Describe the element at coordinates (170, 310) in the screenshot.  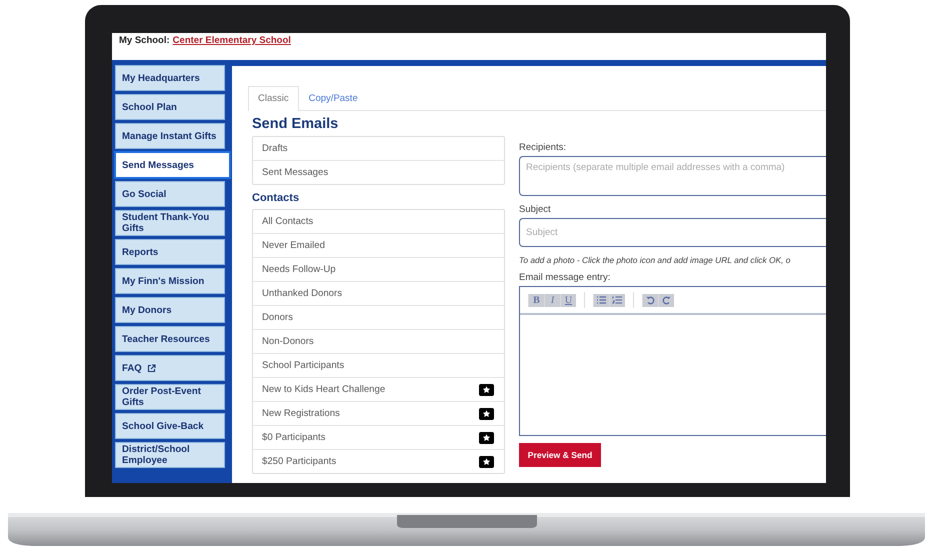
I see `sidebar-item: My Donors` at that location.